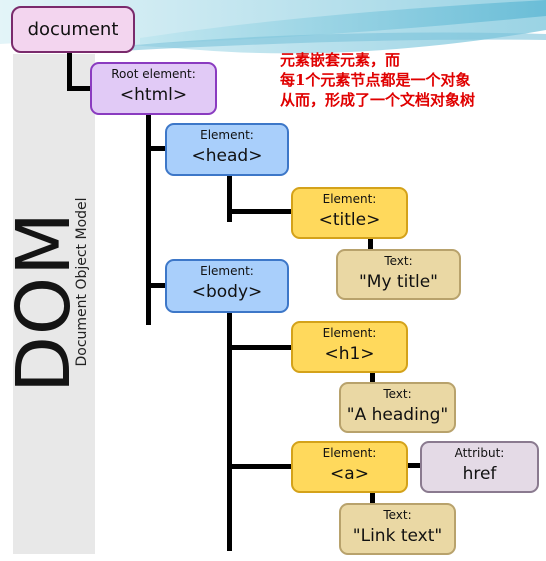  I want to click on node-h1-text: Text: "A heading", so click(397, 407).